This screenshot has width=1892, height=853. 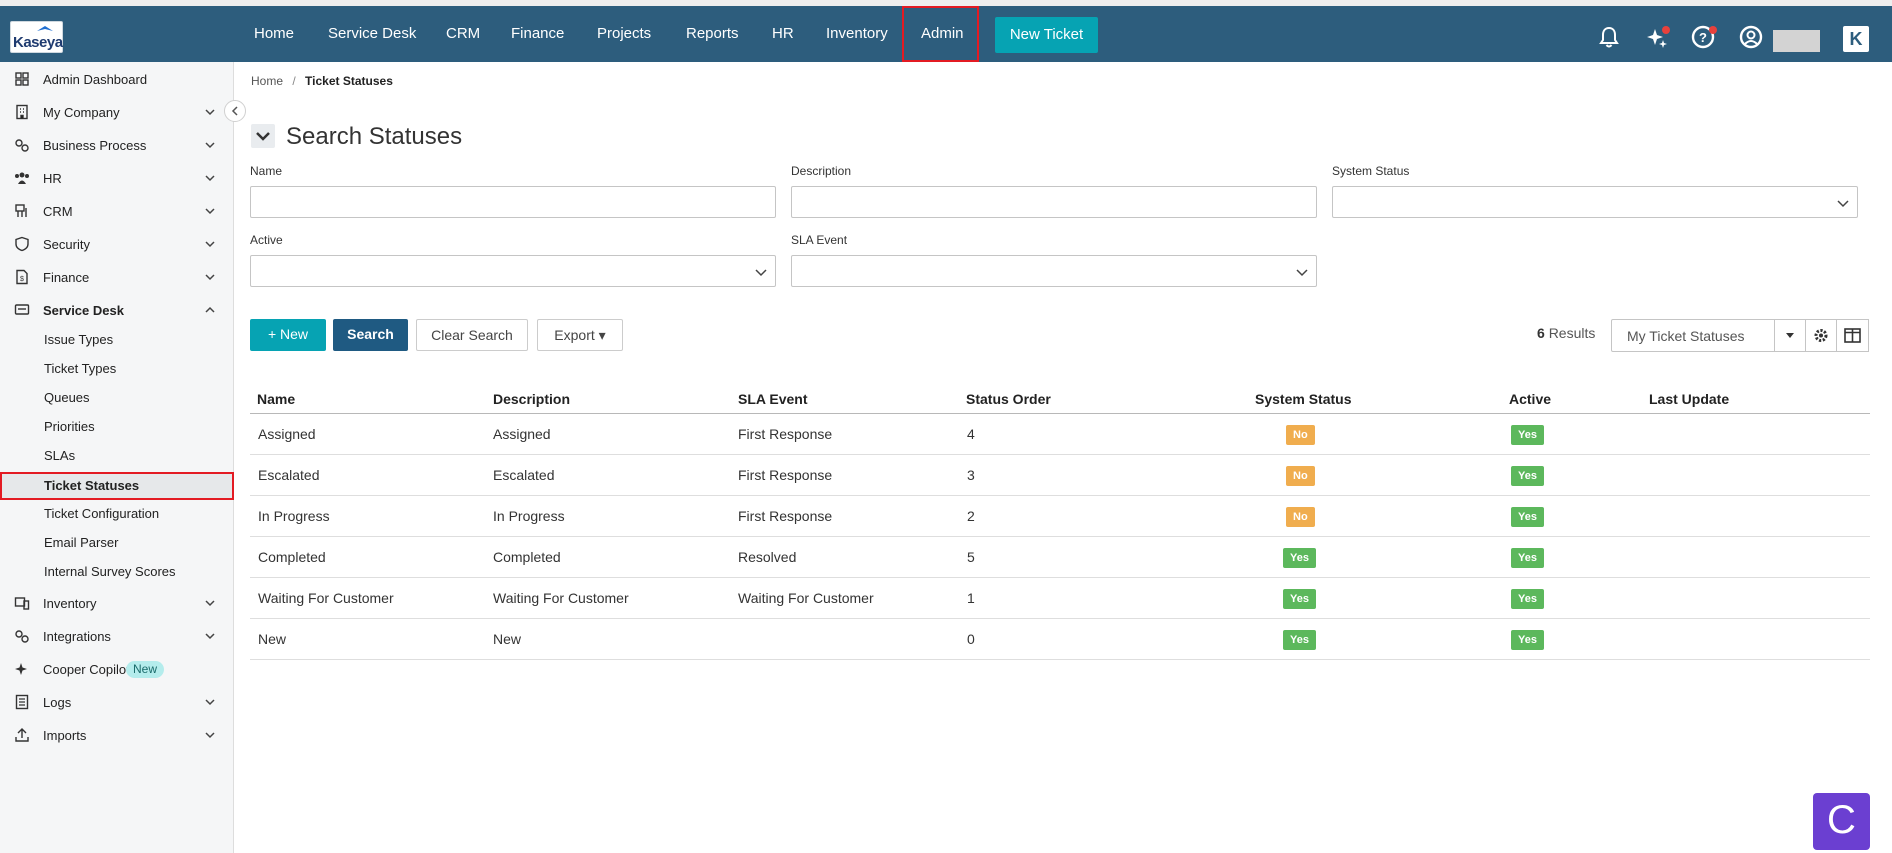 I want to click on new-button: + New, so click(x=288, y=335).